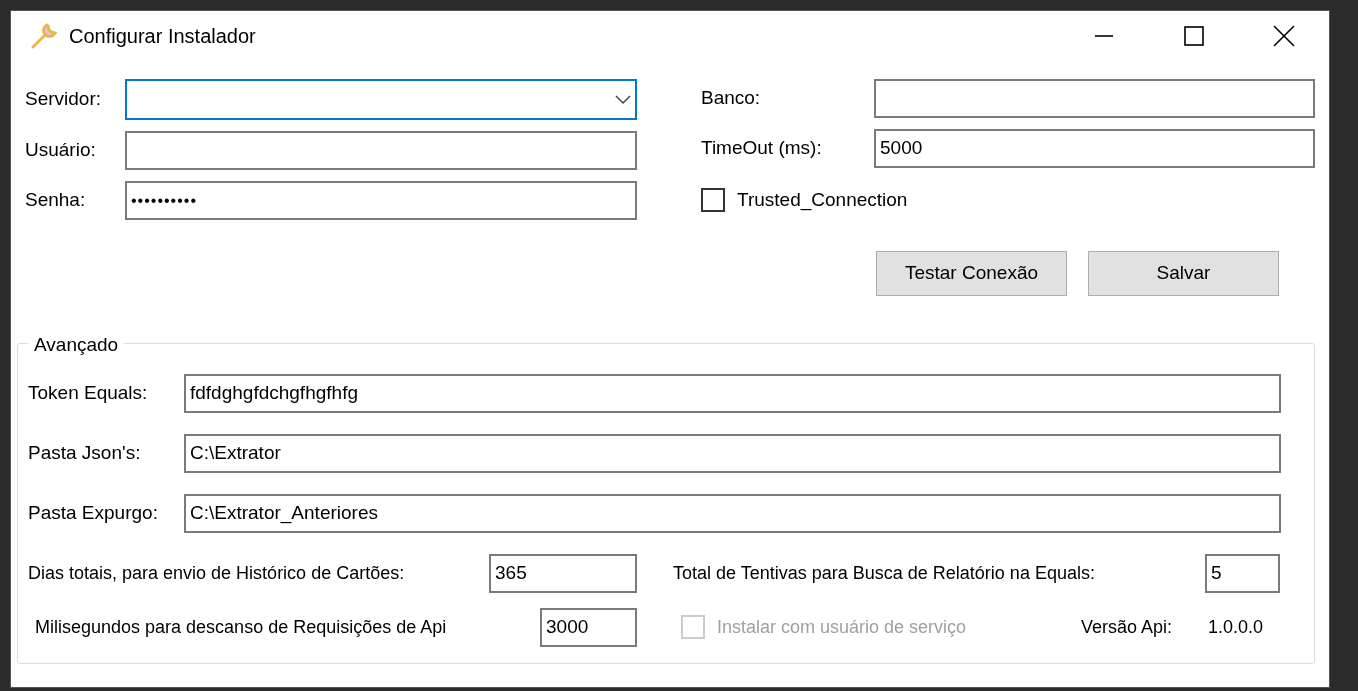 The width and height of the screenshot is (1358, 691). I want to click on minimize-icon, so click(1104, 36).